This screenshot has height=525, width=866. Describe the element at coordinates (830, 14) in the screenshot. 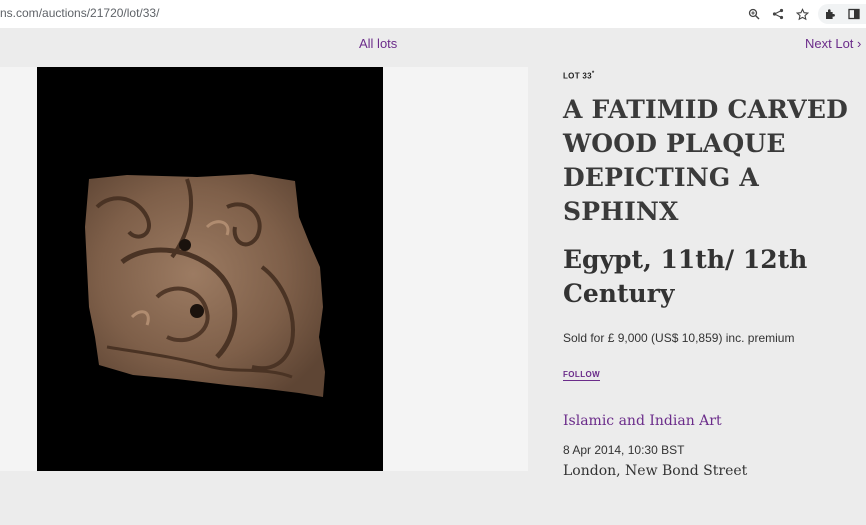

I see `extensions-icon` at that location.